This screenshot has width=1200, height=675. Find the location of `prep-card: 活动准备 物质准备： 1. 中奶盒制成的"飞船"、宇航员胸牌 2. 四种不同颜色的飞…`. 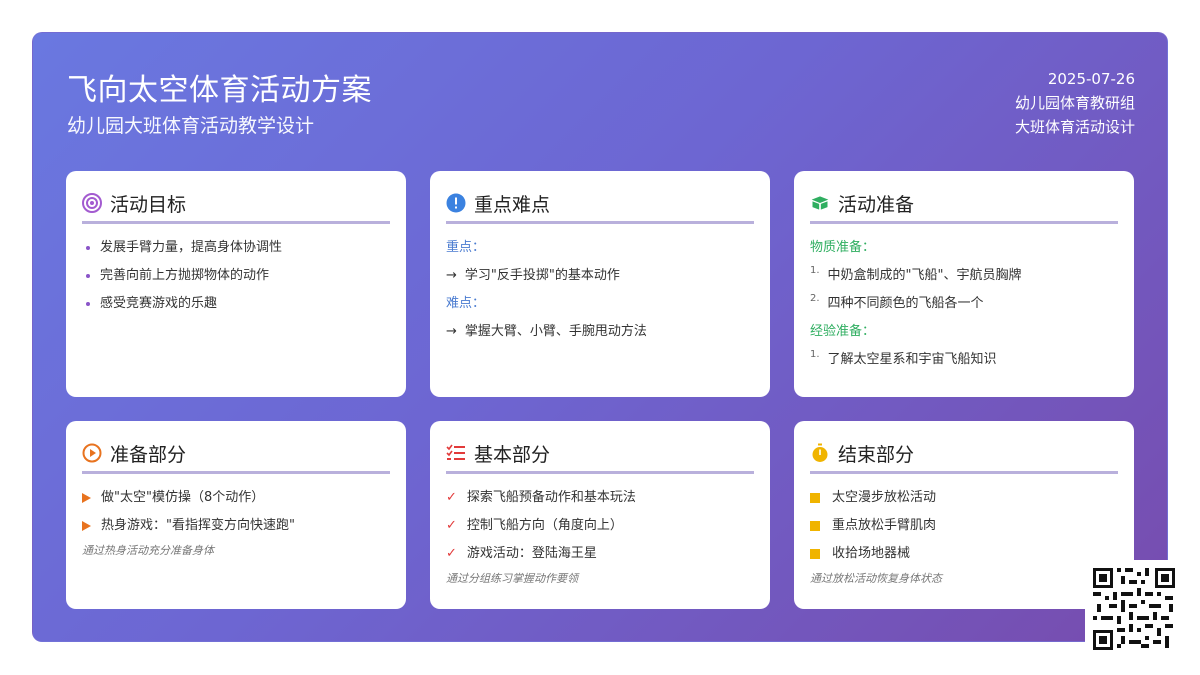

prep-card: 活动准备 物质准备： 1. 中奶盒制成的"飞船"、宇航员胸牌 2. 四种不同颜色的飞… is located at coordinates (964, 284).